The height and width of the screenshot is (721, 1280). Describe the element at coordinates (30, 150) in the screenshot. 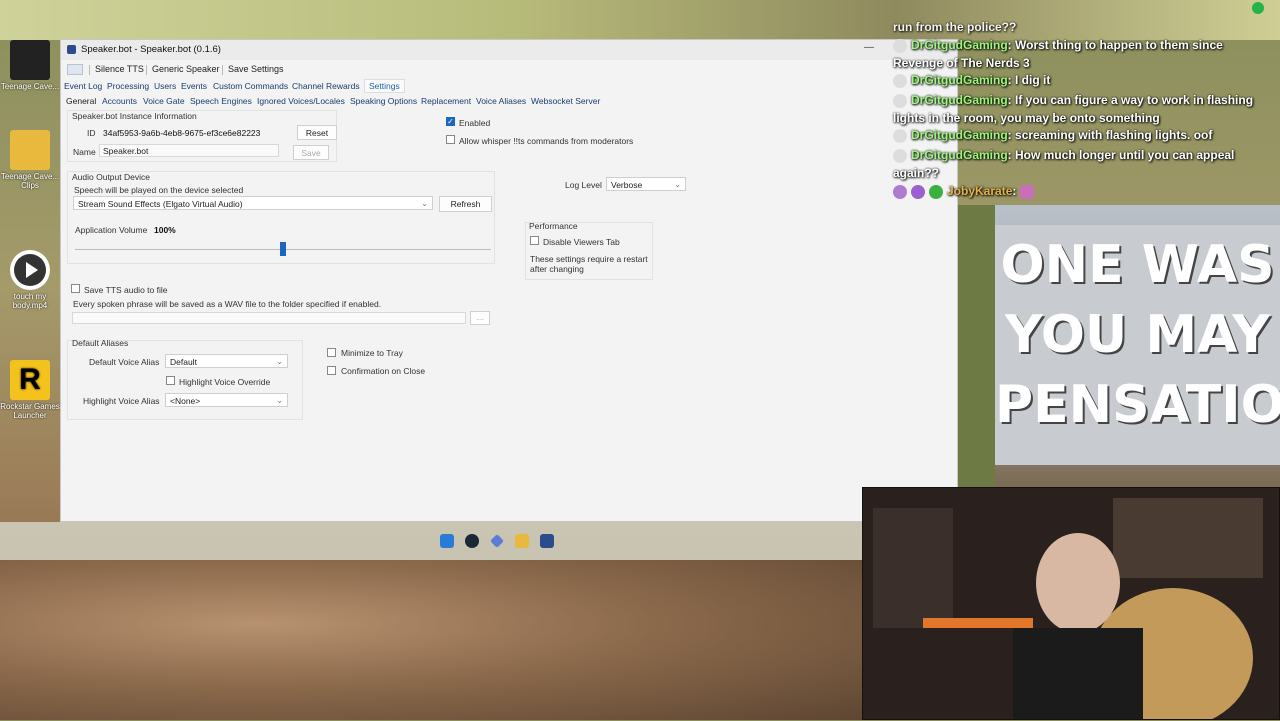

I see `folder-icon` at that location.